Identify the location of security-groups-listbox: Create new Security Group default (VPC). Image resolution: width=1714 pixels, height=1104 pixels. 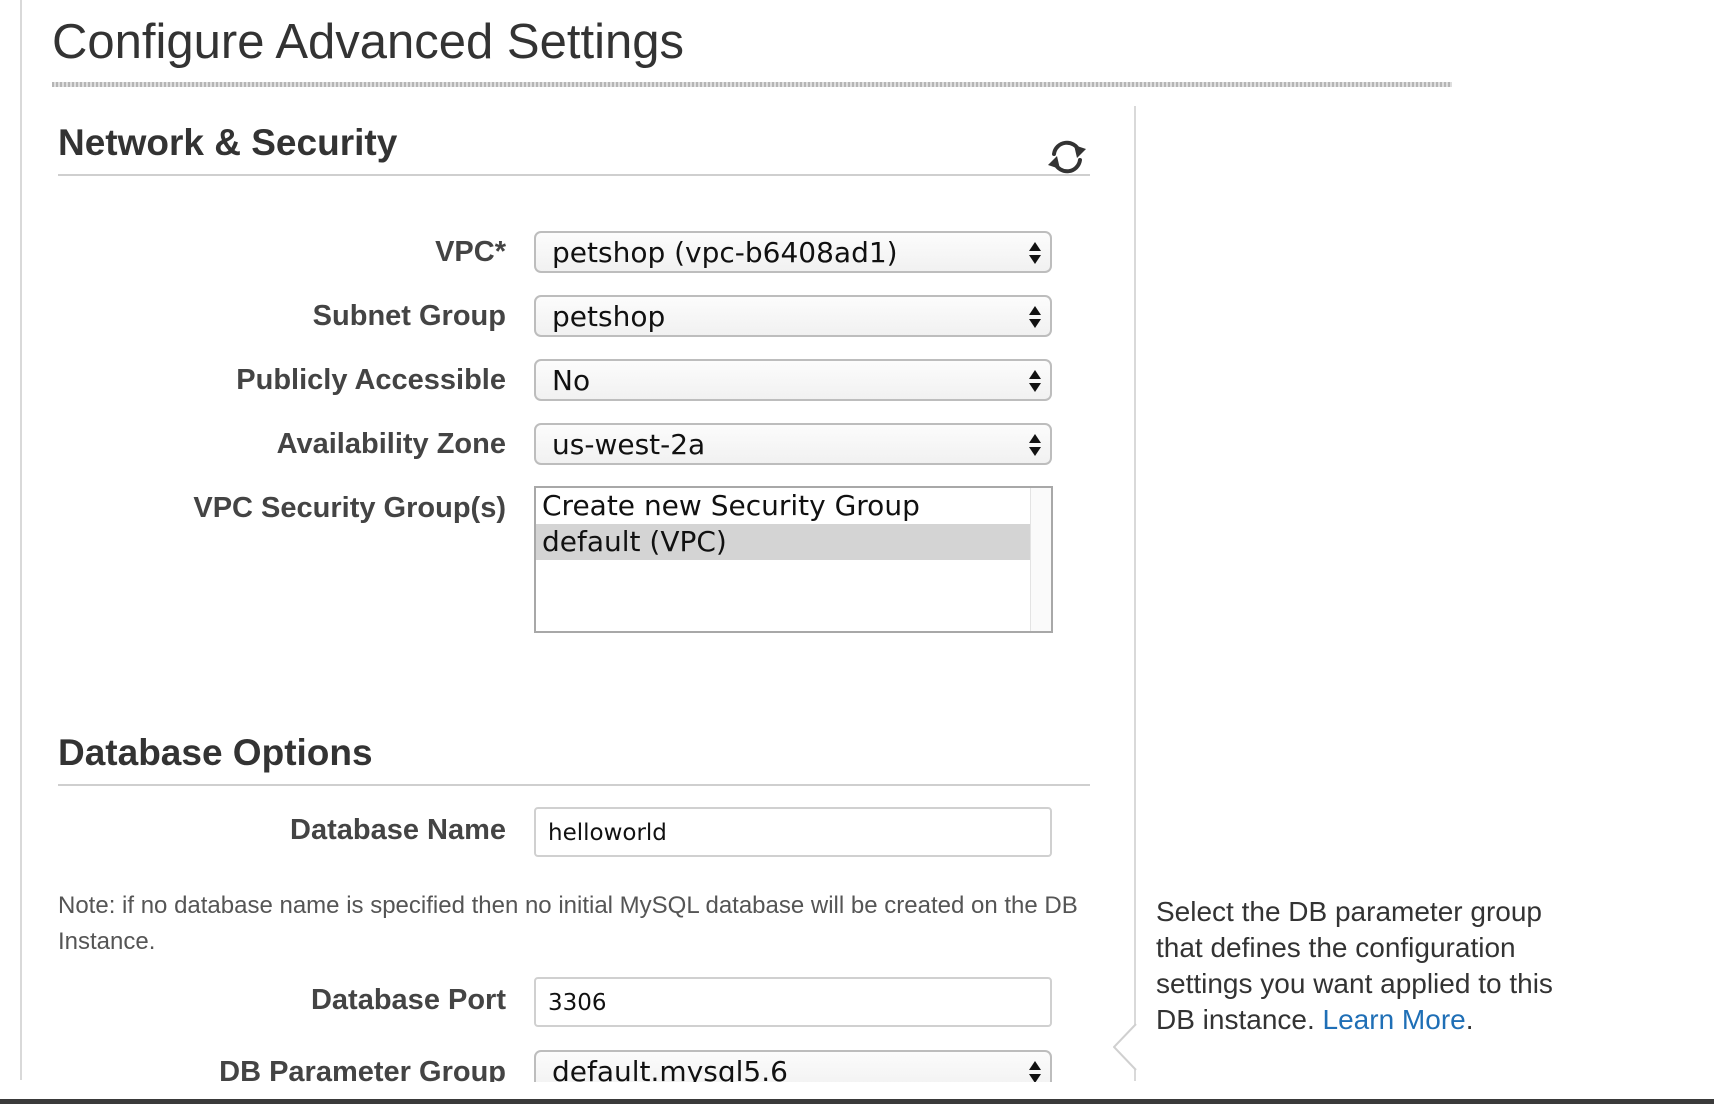
(793, 559).